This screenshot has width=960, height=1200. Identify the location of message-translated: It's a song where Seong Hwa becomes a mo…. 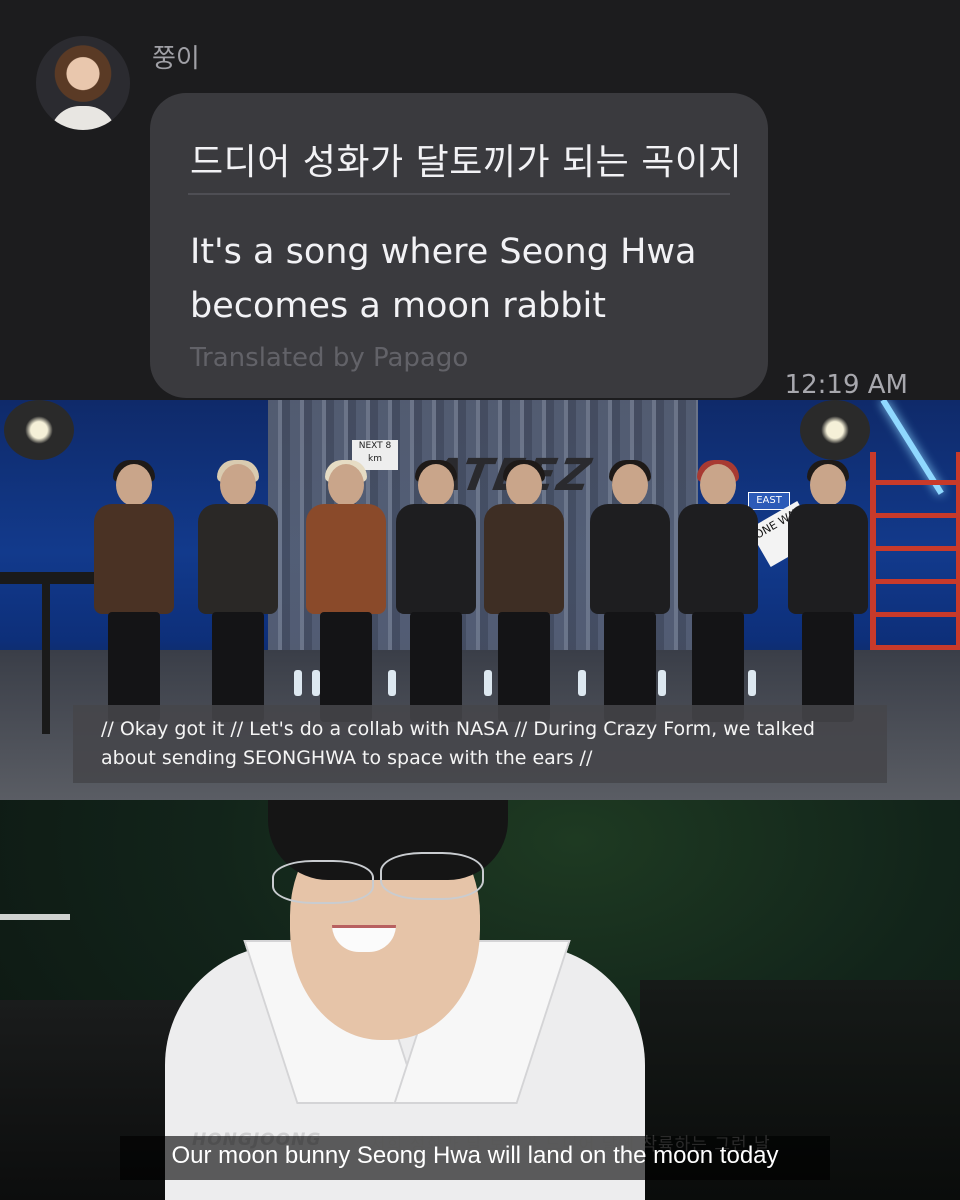
(443, 279).